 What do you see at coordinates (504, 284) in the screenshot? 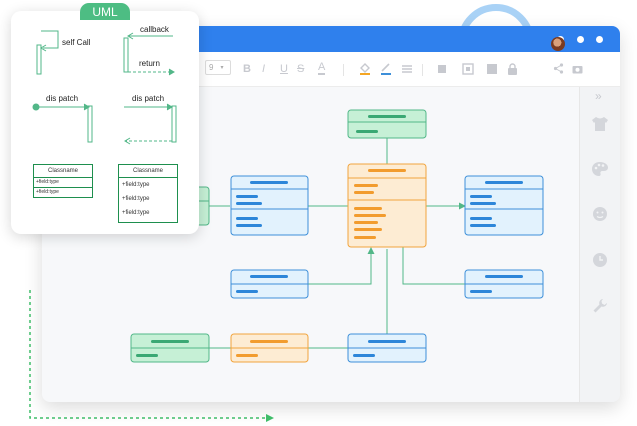
I see `class-node-mid-right-blue` at bounding box center [504, 284].